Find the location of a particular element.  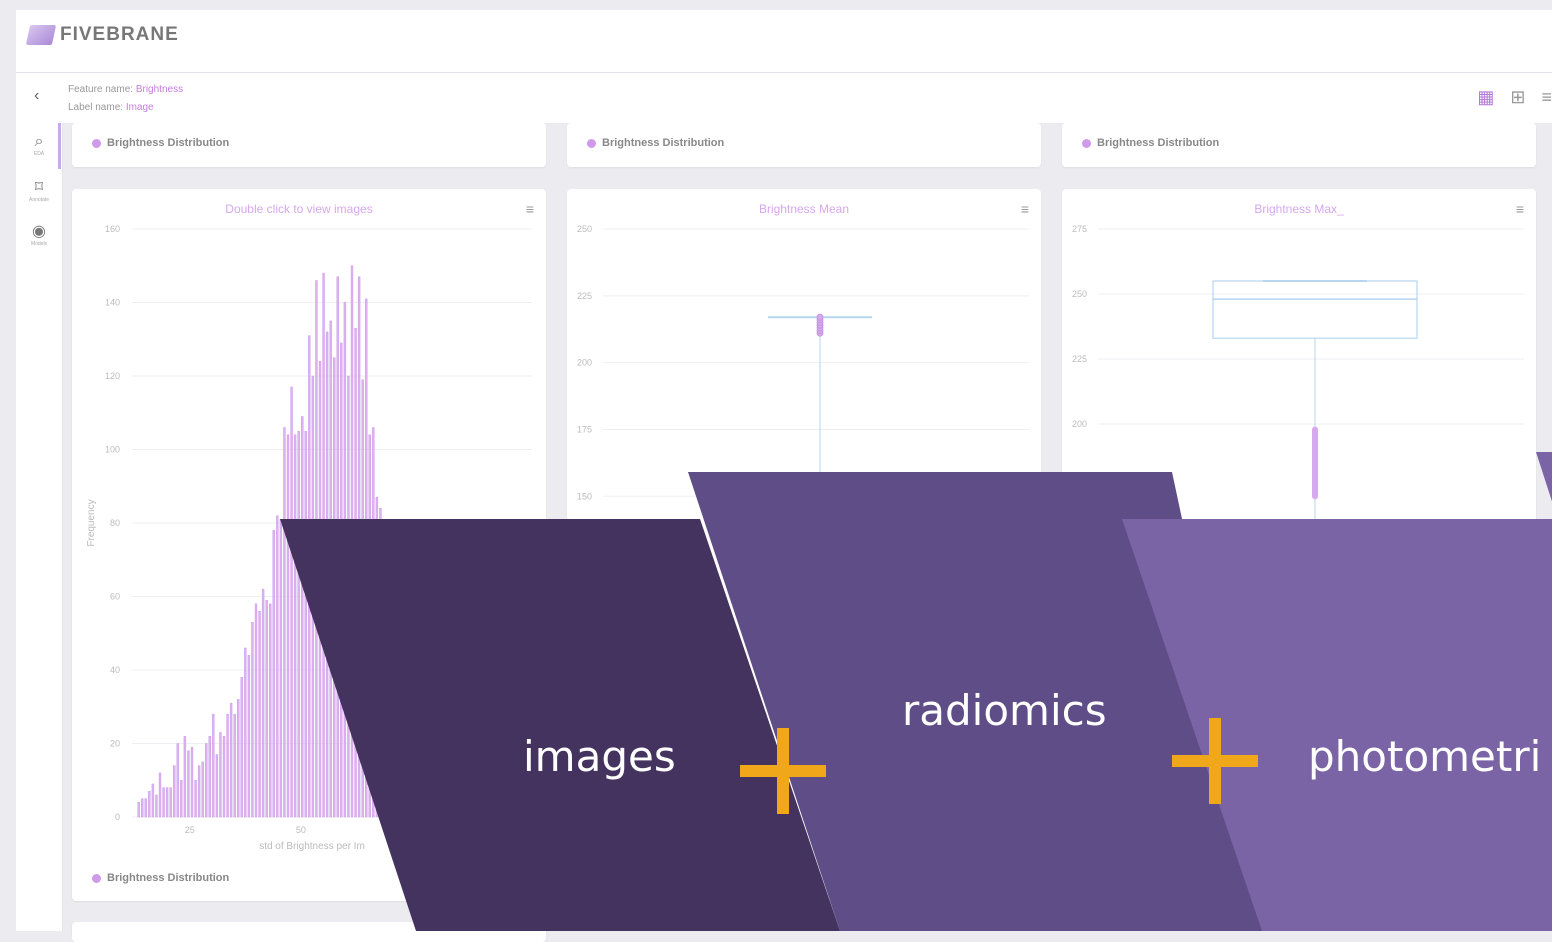

overlay-word-radiomics: radiomics is located at coordinates (1004, 710).